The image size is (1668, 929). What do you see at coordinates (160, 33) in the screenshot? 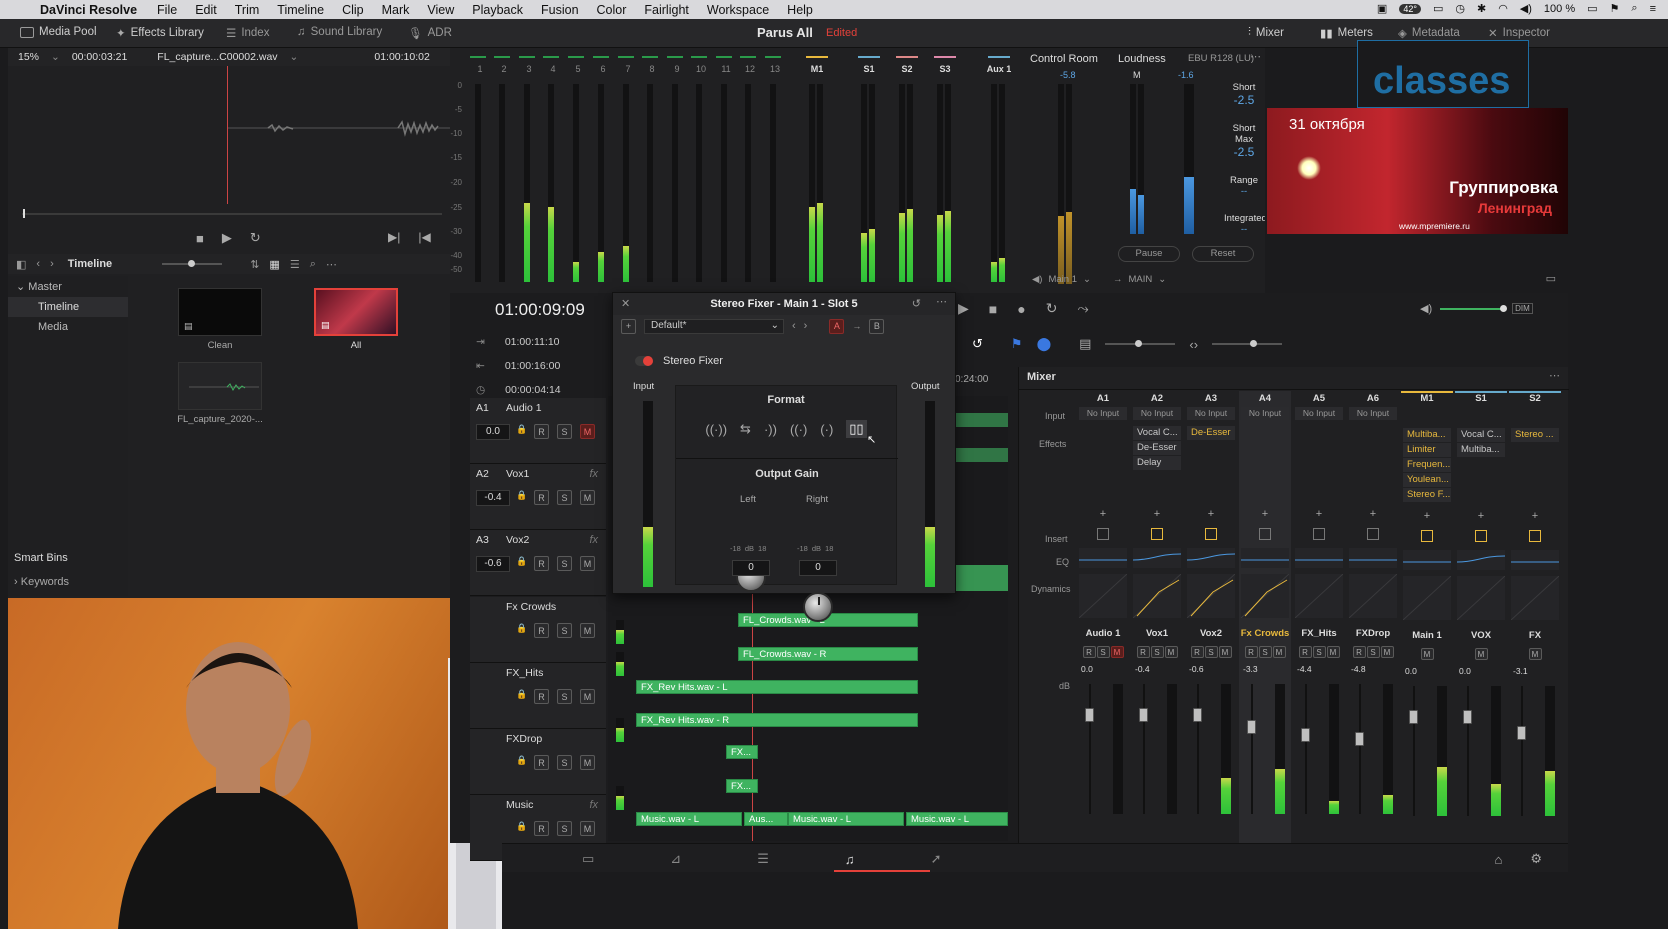
I see `effects-library-button: ✦ Effects Library` at bounding box center [160, 33].